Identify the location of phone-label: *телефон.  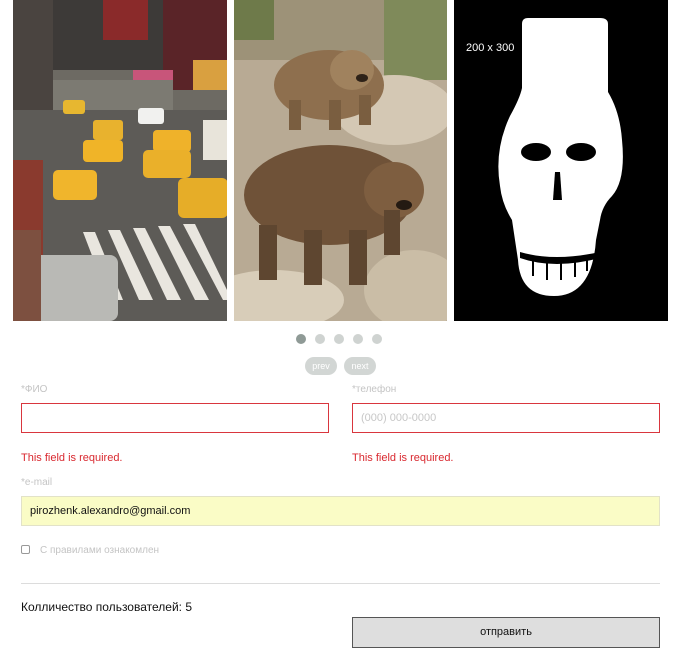
(374, 389).